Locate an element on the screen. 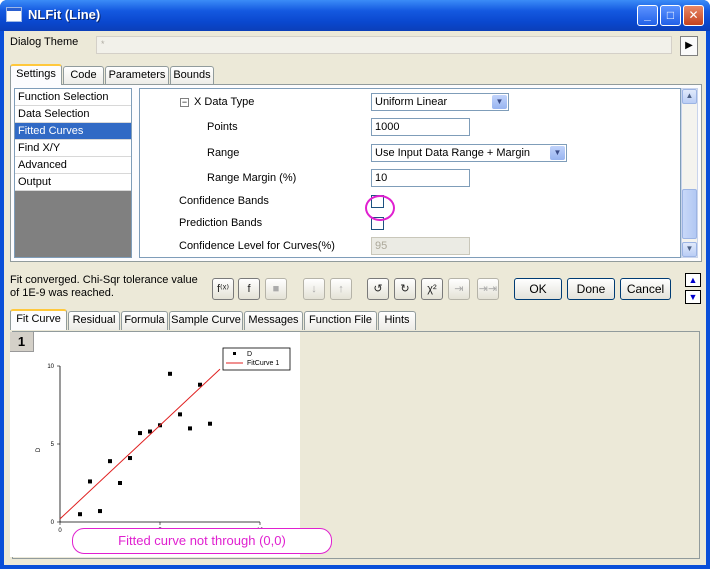 This screenshot has height=569, width=710. y-tick-label: 5 is located at coordinates (53, 445).